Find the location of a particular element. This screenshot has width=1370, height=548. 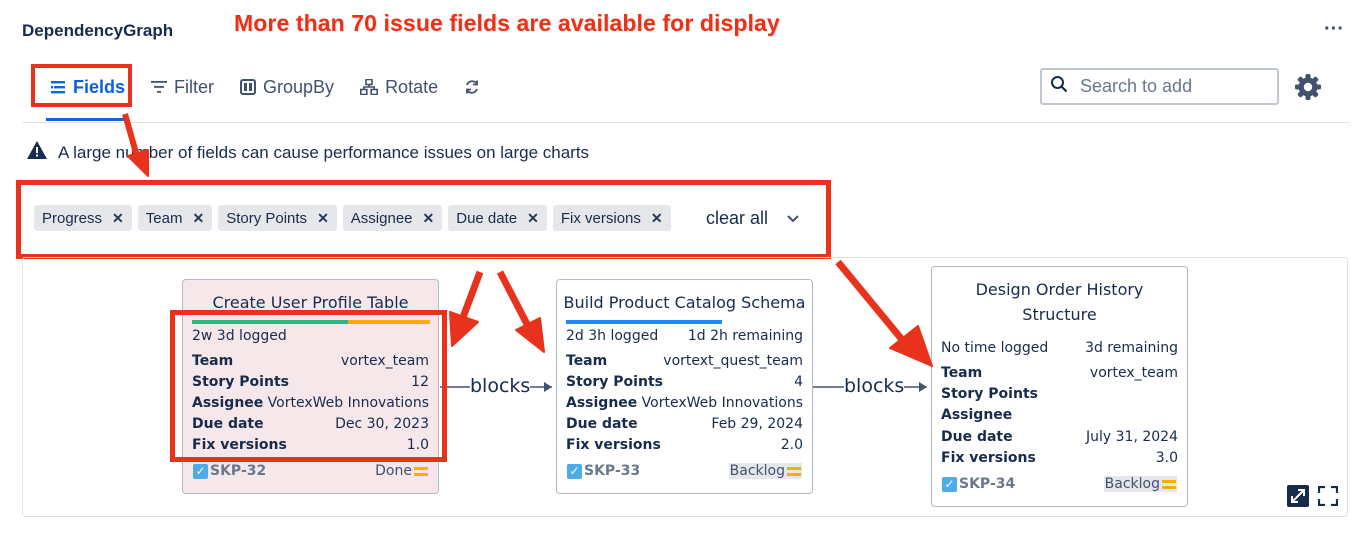

gear-icon is located at coordinates (1308, 89).